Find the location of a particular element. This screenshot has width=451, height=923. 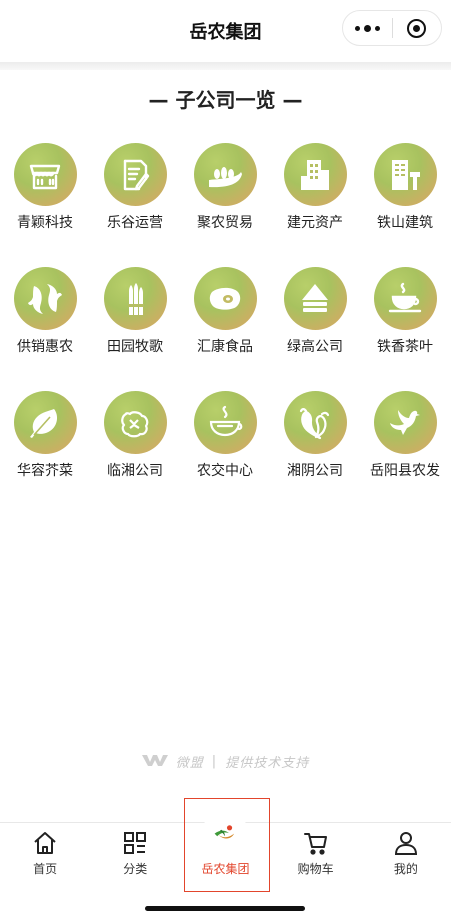

company-item: 临湘公司 is located at coordinates (135, 453).